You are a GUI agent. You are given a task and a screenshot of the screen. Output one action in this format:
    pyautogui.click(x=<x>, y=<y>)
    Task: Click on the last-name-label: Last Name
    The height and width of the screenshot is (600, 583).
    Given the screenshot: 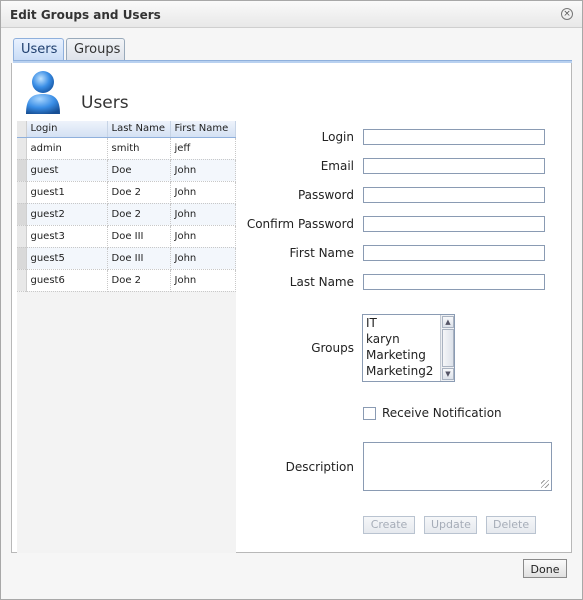 What is the action you would take?
    pyautogui.click(x=321, y=282)
    